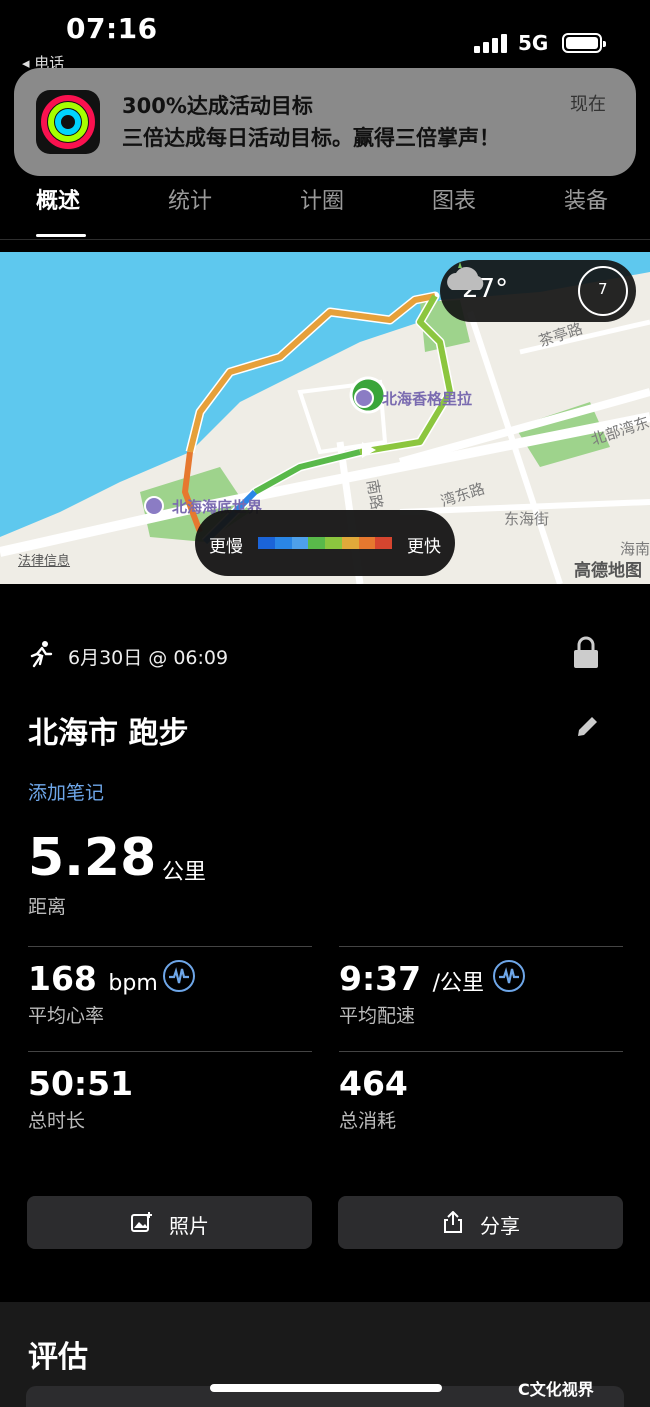  Describe the element at coordinates (328, 653) in the screenshot. I see `workout-date-row: 6月30日 @ 06:09` at that location.